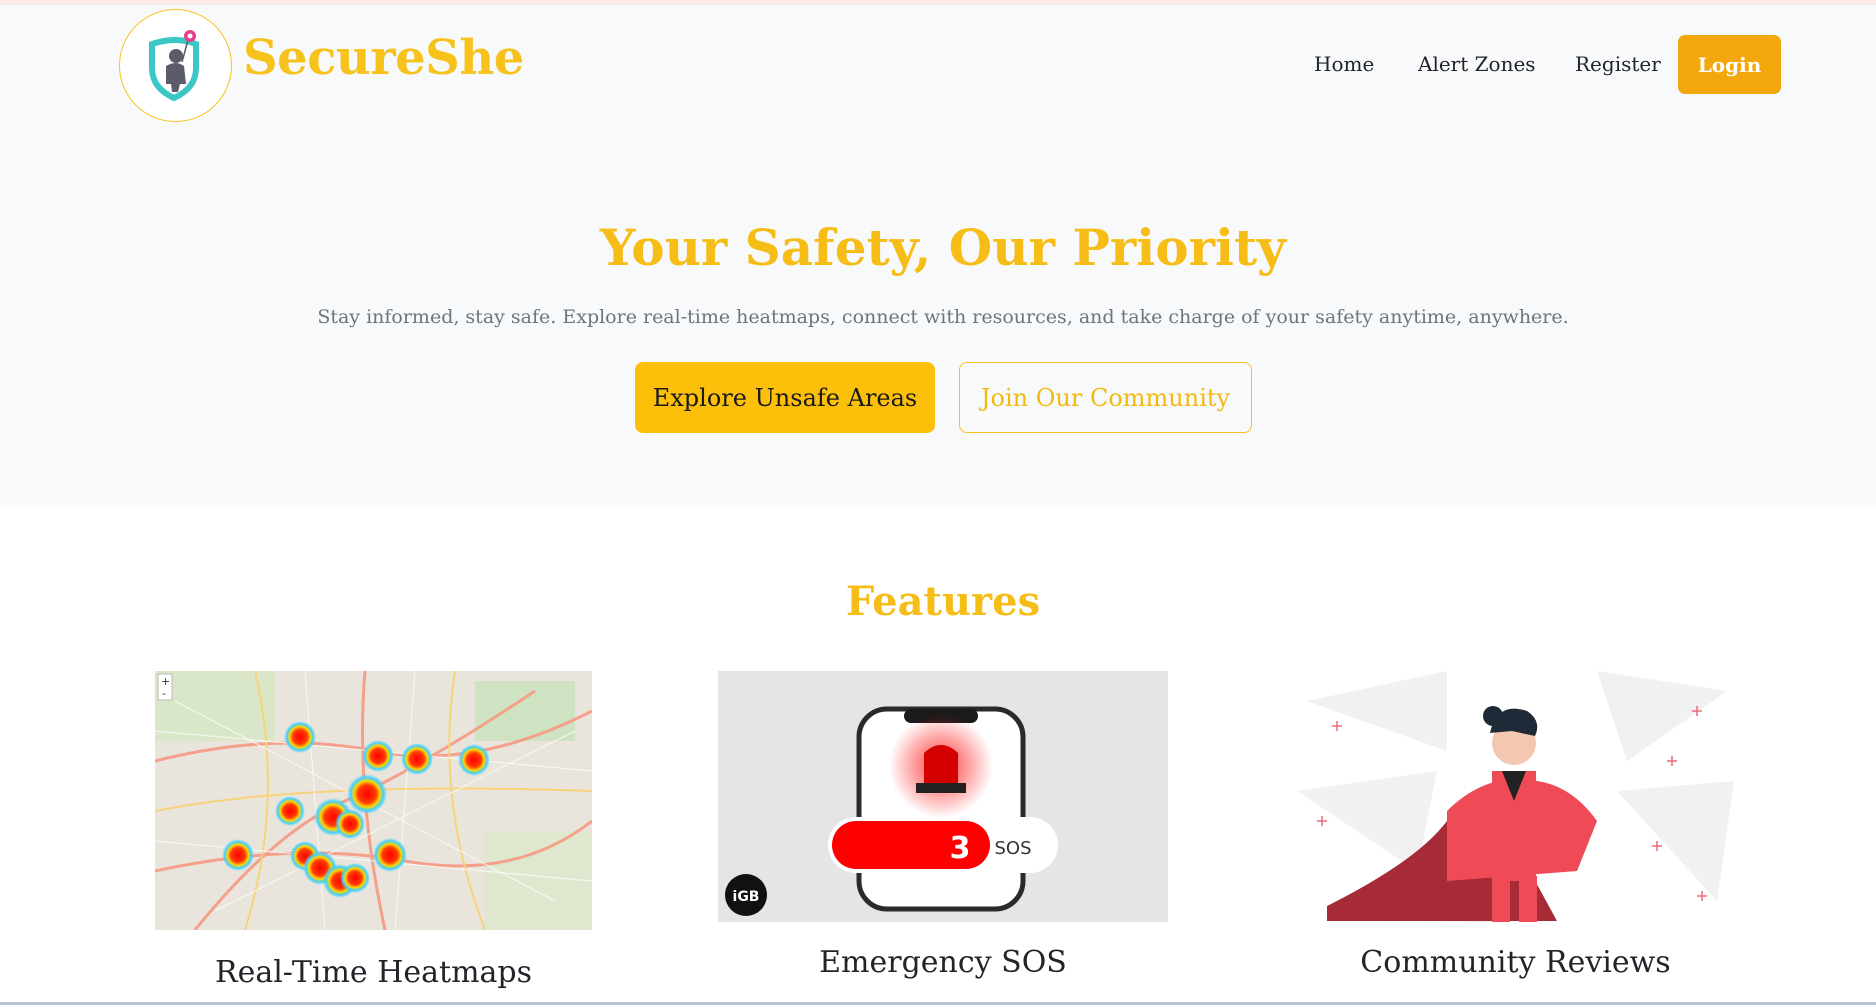  Describe the element at coordinates (960, 848) in the screenshot. I see `sos-count: 3` at that location.